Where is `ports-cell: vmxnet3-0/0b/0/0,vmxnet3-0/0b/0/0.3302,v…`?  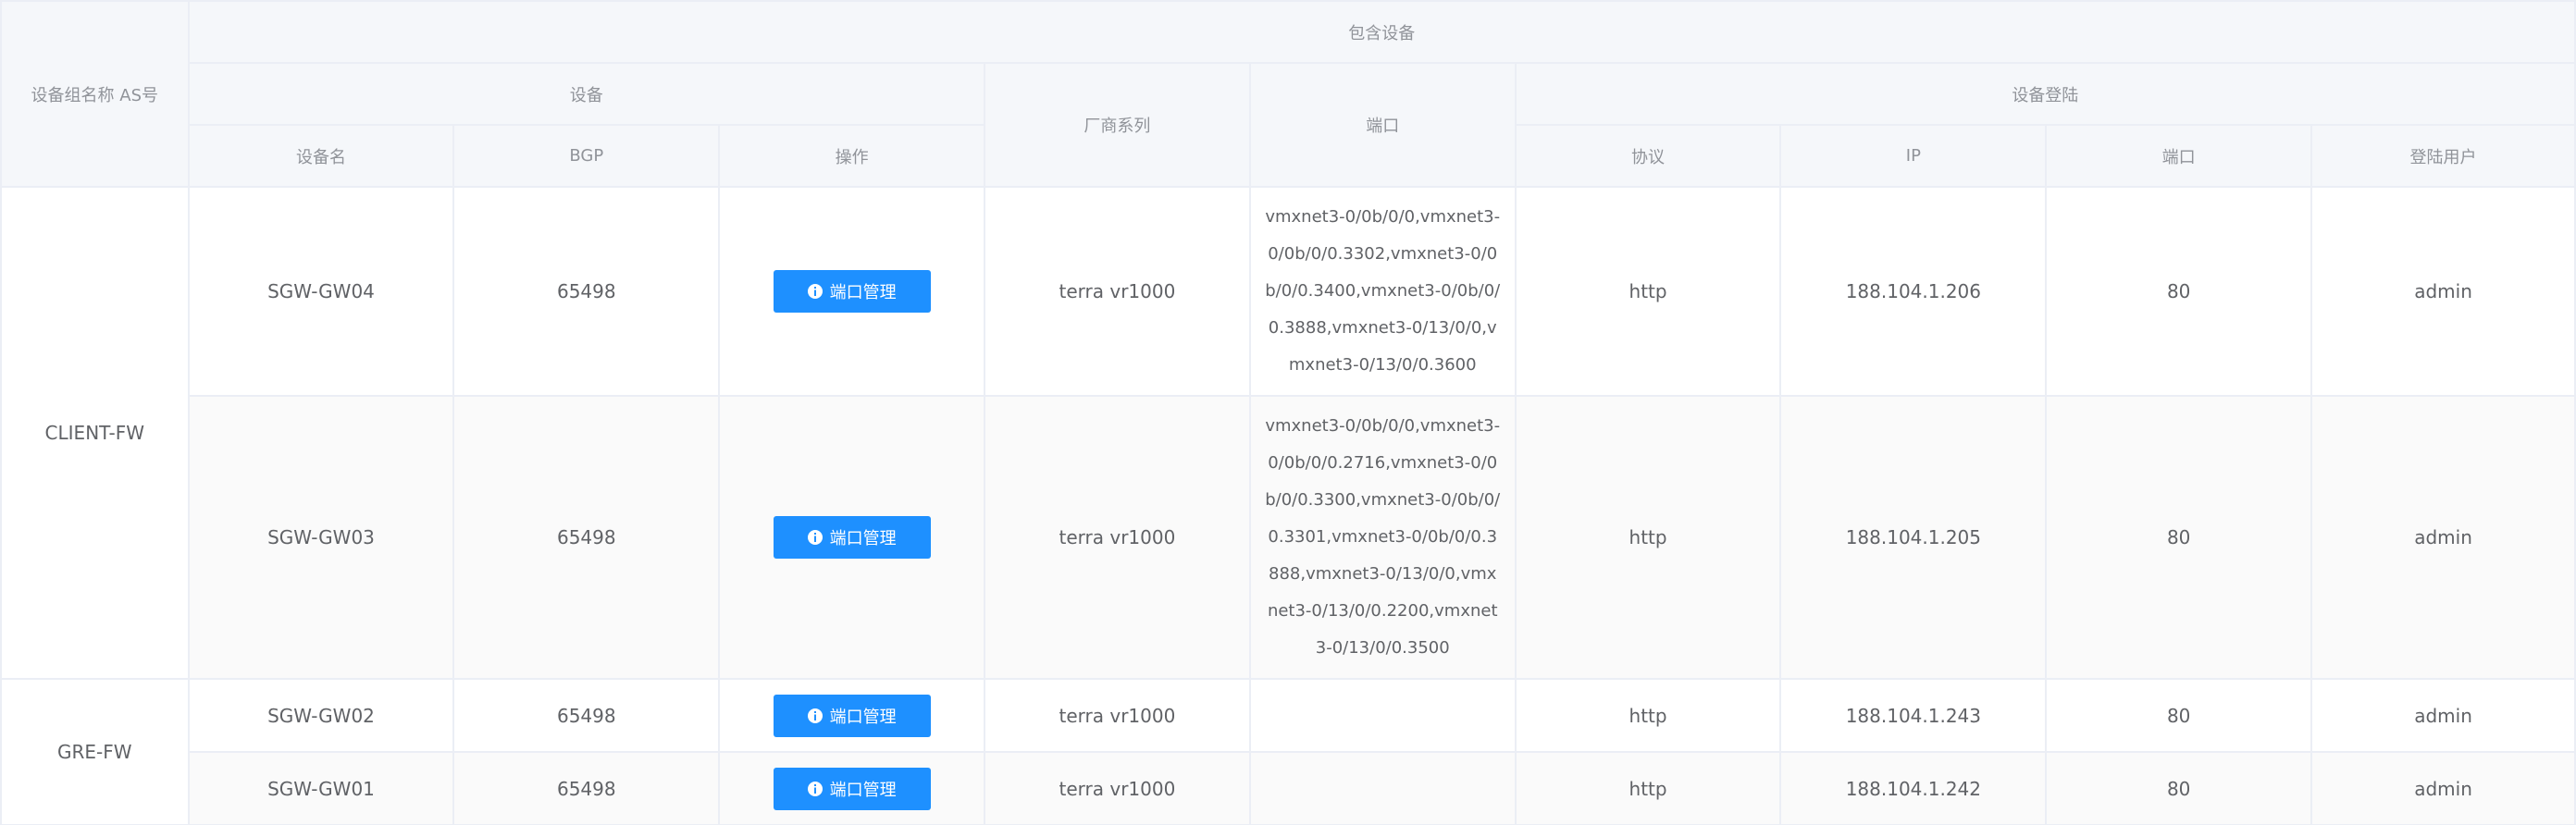
ports-cell: vmxnet3-0/0b/0/0,vmxnet3-0/0b/0/0.3302,v… is located at coordinates (1382, 291).